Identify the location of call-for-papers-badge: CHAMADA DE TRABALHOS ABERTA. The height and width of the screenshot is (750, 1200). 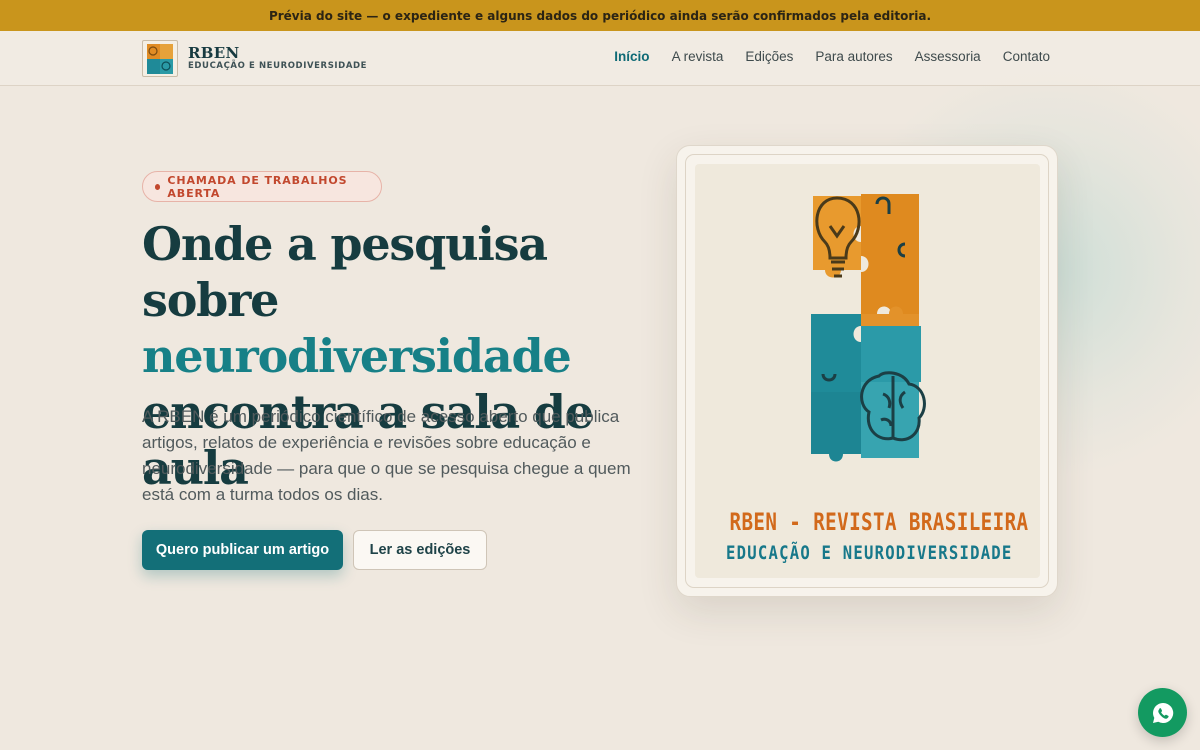
(262, 186).